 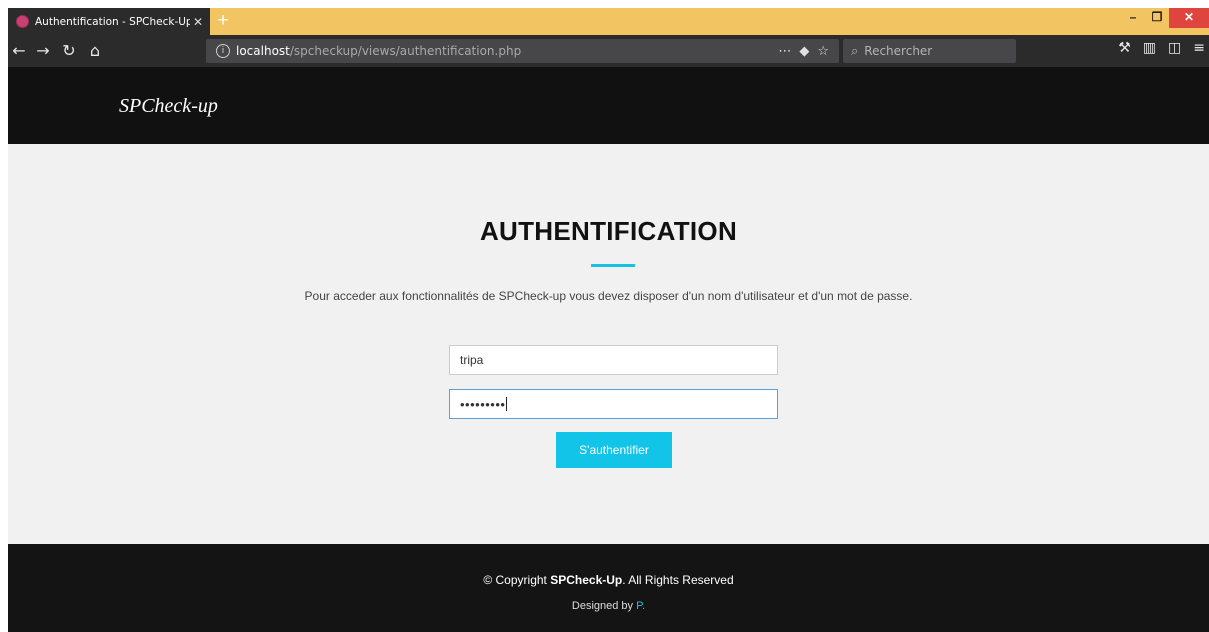 What do you see at coordinates (1157, 18) in the screenshot?
I see `restore-icon: ❐` at bounding box center [1157, 18].